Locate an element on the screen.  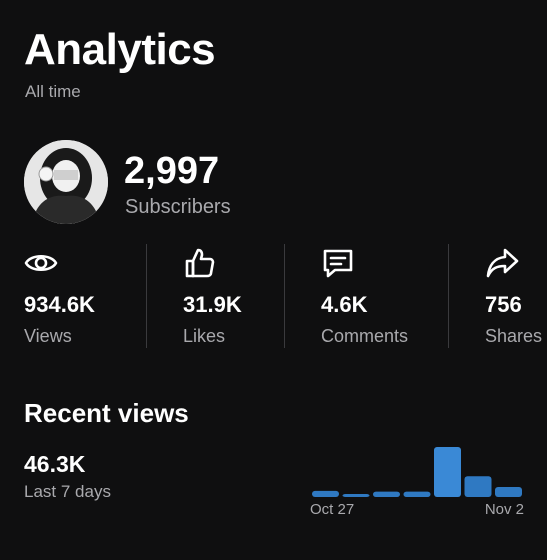
subscriber-count: 2,997 is located at coordinates (172, 171).